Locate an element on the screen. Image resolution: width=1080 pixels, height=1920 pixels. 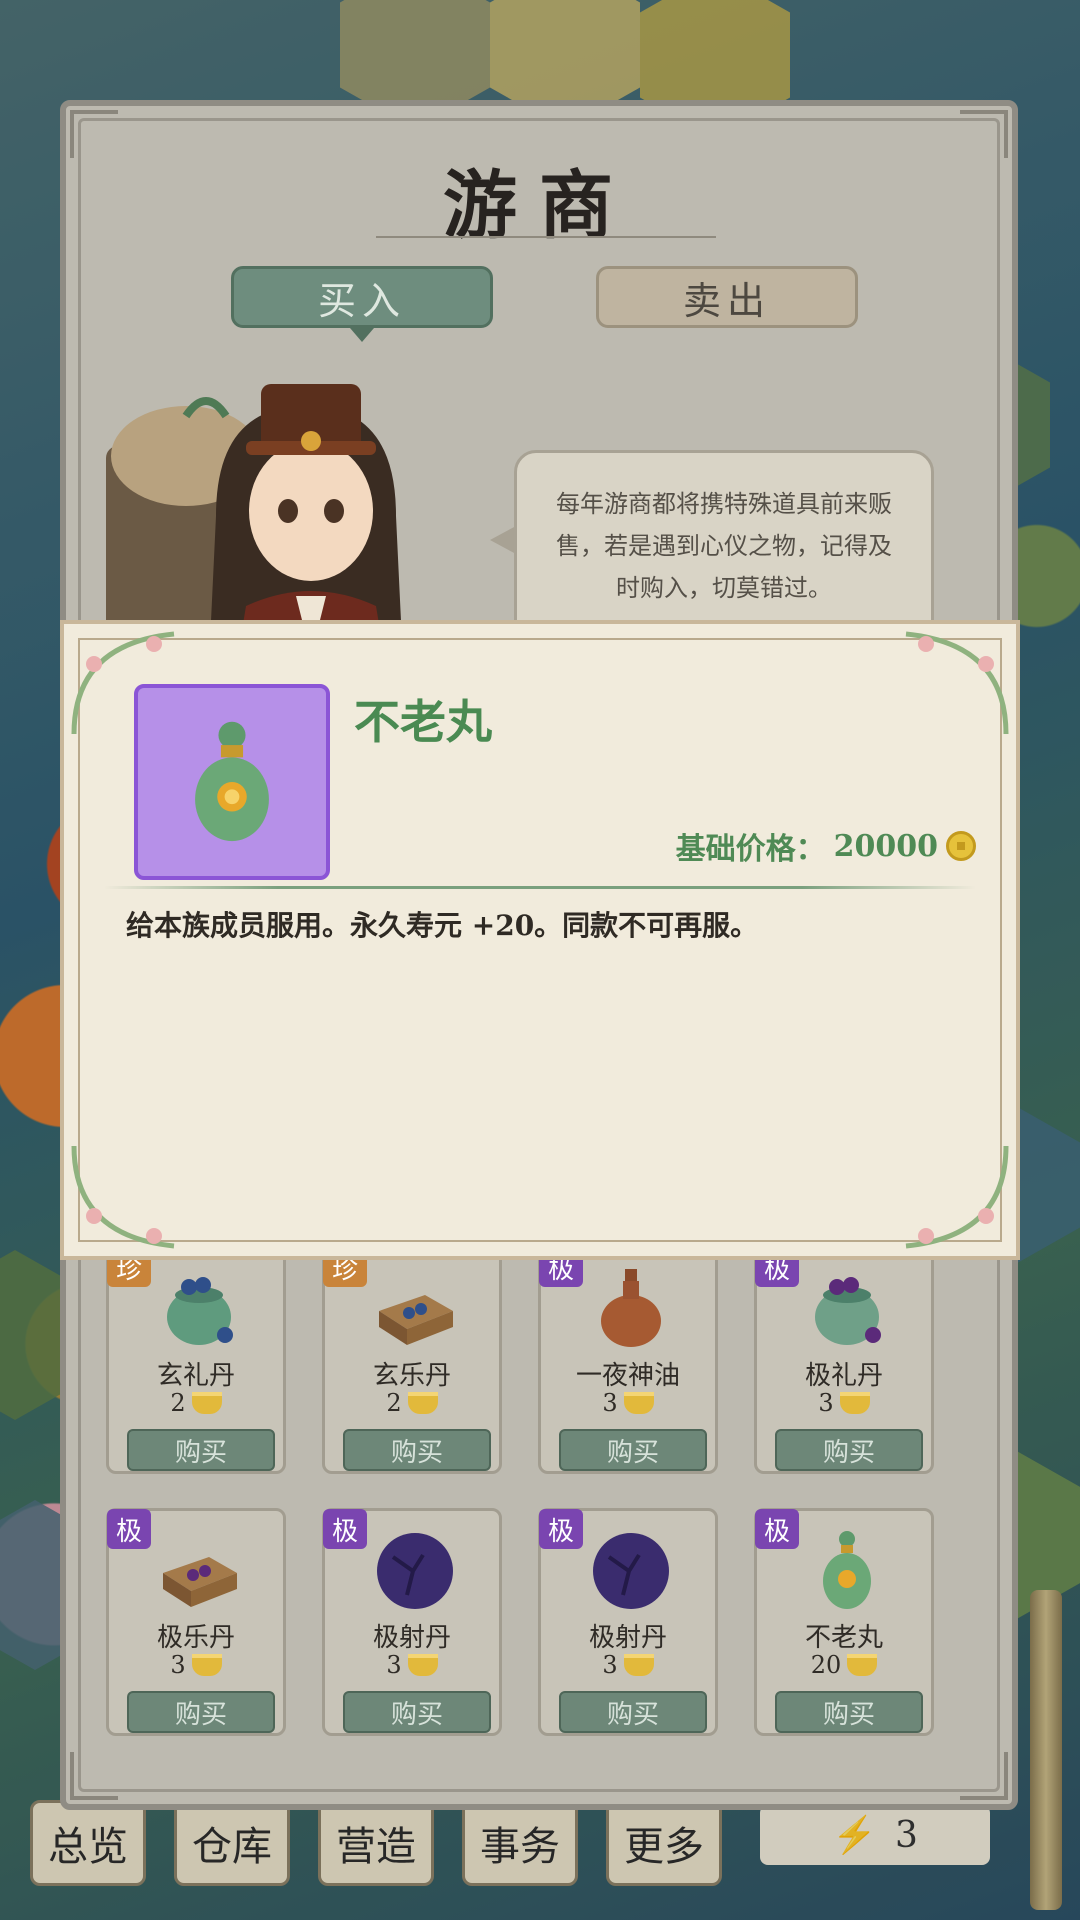
item-name: 一夜神油 is located at coordinates (627, 1376).